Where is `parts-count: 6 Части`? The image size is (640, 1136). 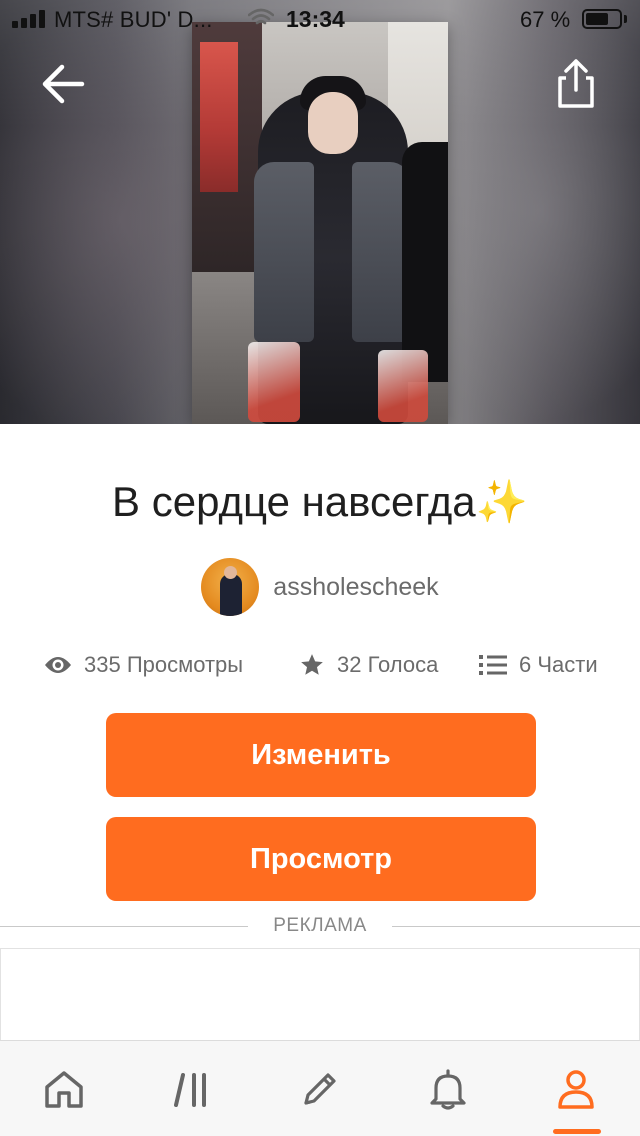 parts-count: 6 Части is located at coordinates (558, 664).